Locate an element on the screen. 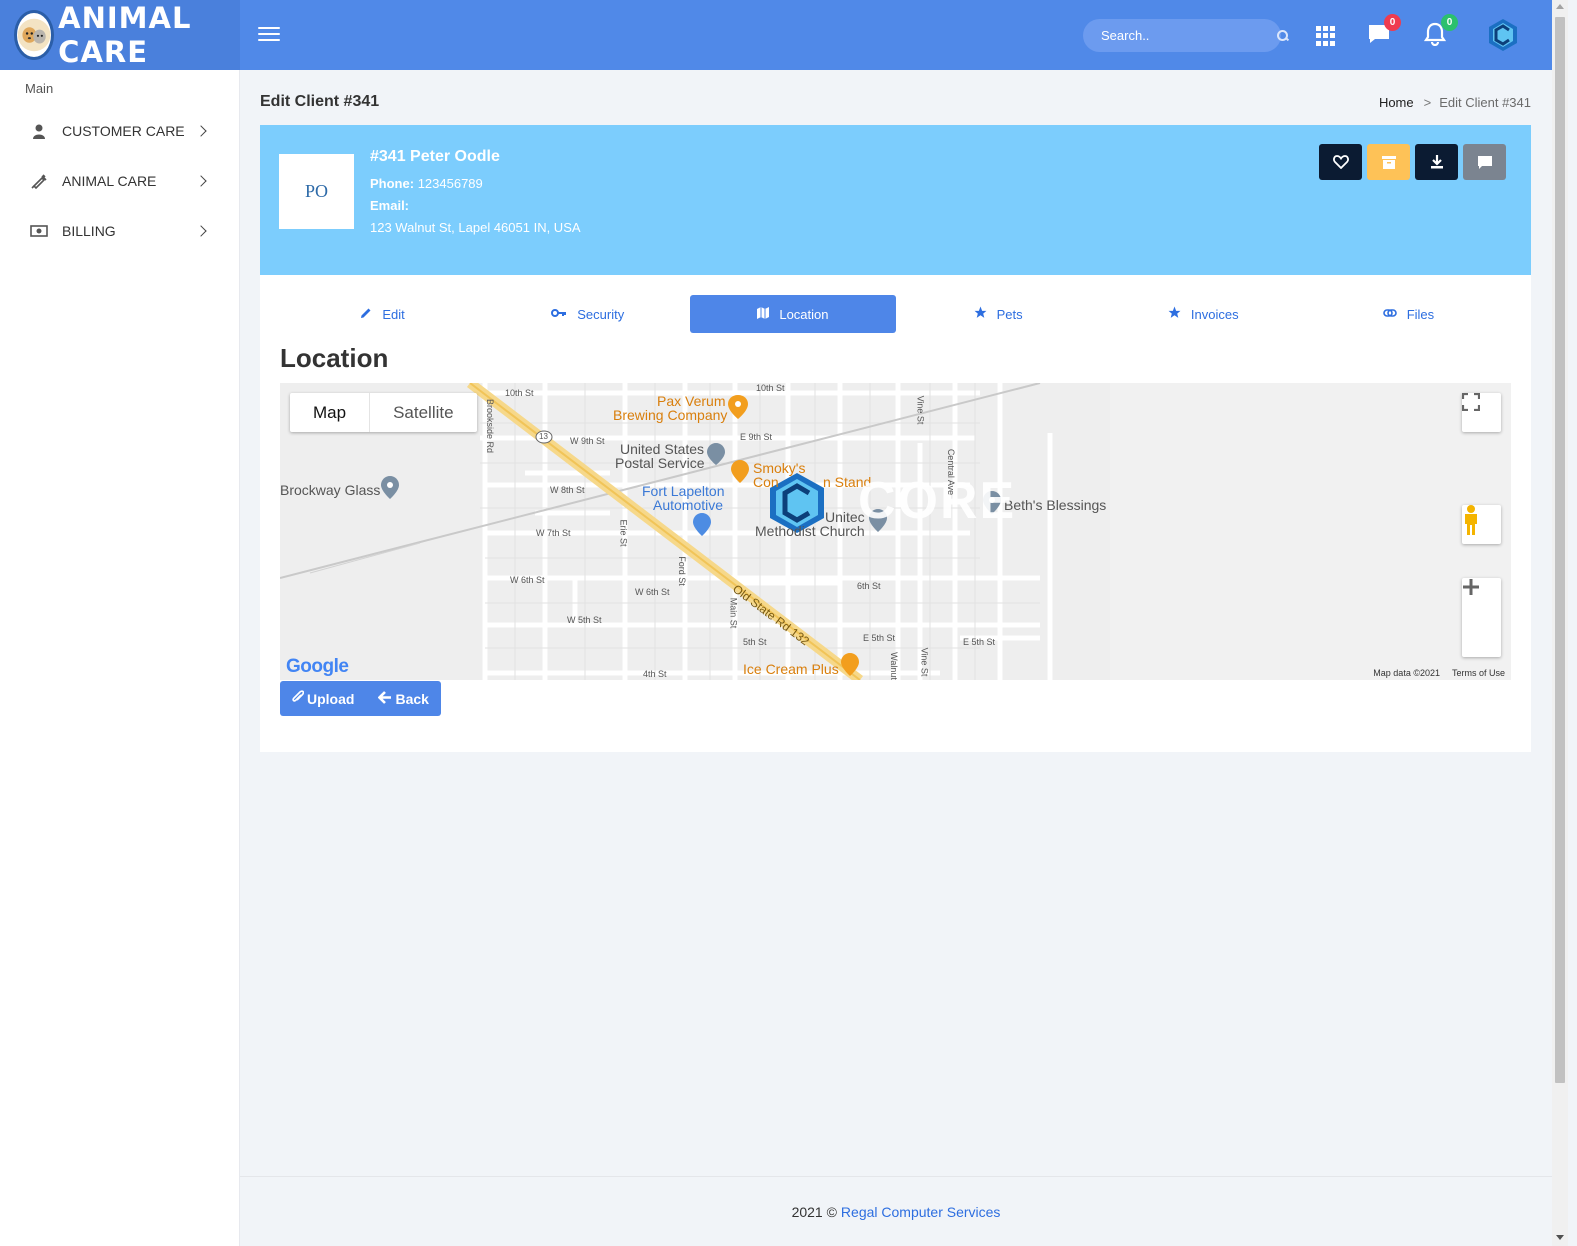 Image resolution: width=1577 pixels, height=1246 pixels. search-input is located at coordinates (1189, 35).